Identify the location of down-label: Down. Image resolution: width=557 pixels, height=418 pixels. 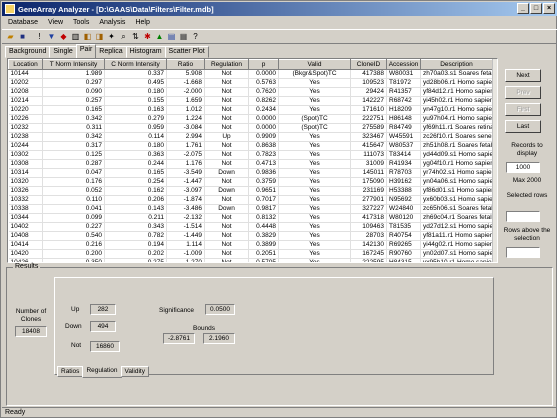
(73, 326).